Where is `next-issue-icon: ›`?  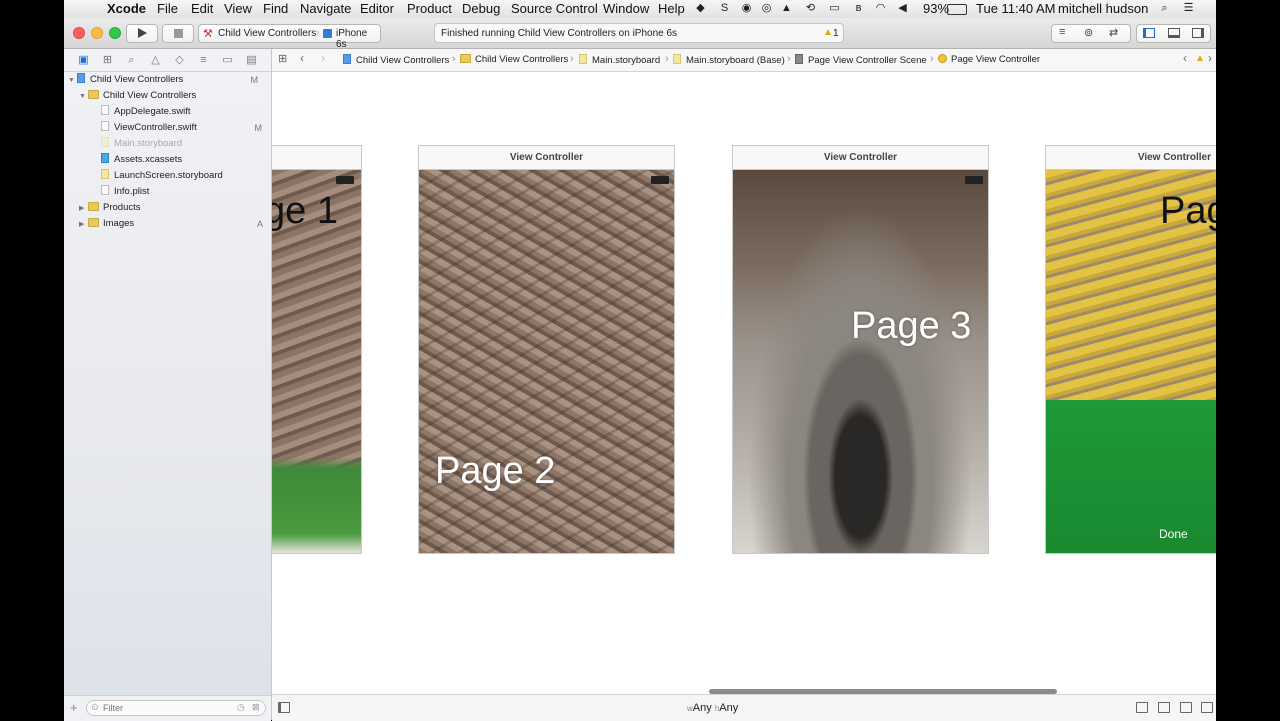
next-issue-icon: › is located at coordinates (1210, 58).